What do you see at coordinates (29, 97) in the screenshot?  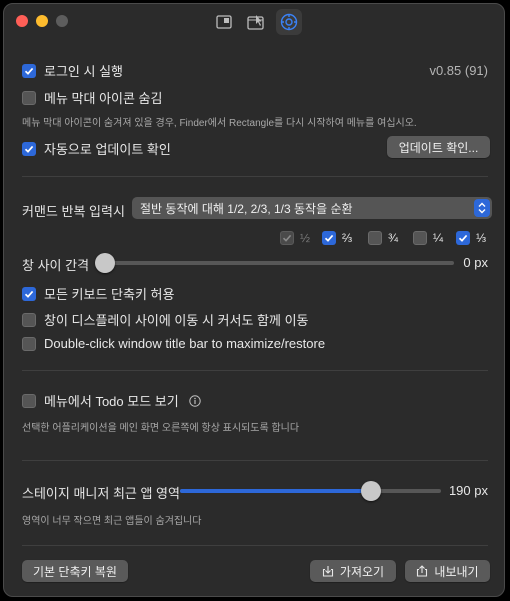 I see `hide-menubar-icon-checkbox` at bounding box center [29, 97].